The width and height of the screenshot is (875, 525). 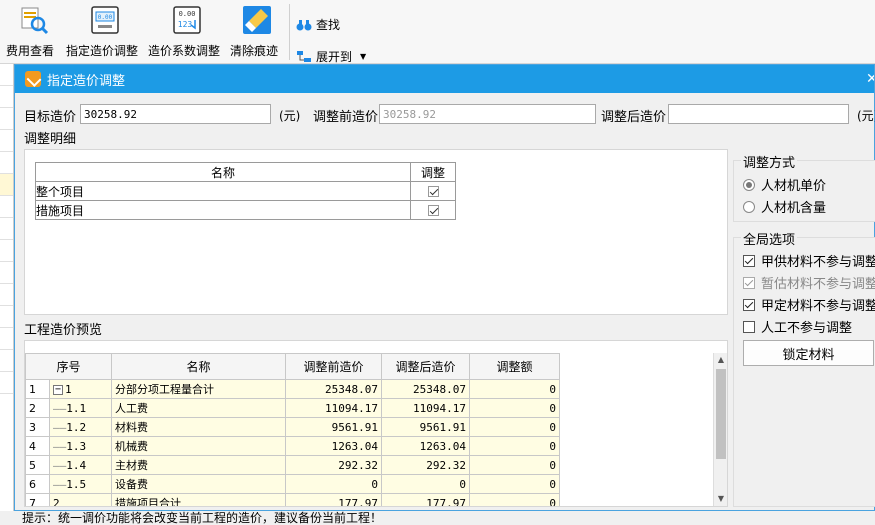 What do you see at coordinates (292, 484) in the screenshot?
I see `table-row: 6 ——1.5 设备费 0 0 0` at bounding box center [292, 484].